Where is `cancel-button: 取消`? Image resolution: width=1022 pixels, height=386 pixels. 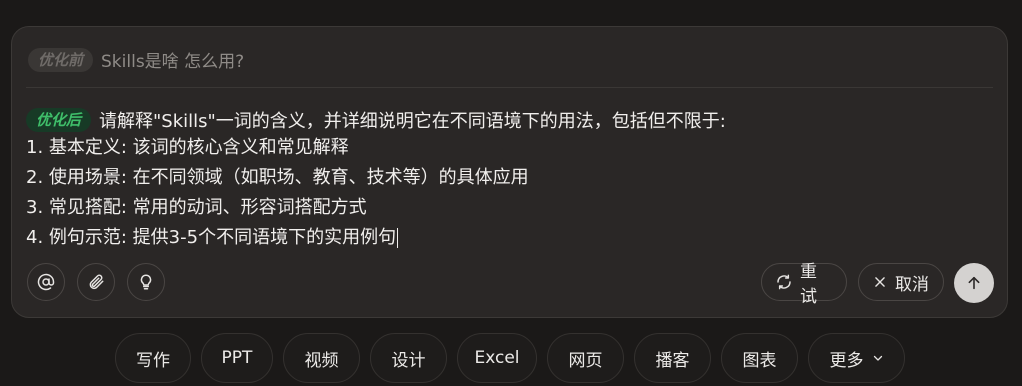 cancel-button: 取消 is located at coordinates (901, 282).